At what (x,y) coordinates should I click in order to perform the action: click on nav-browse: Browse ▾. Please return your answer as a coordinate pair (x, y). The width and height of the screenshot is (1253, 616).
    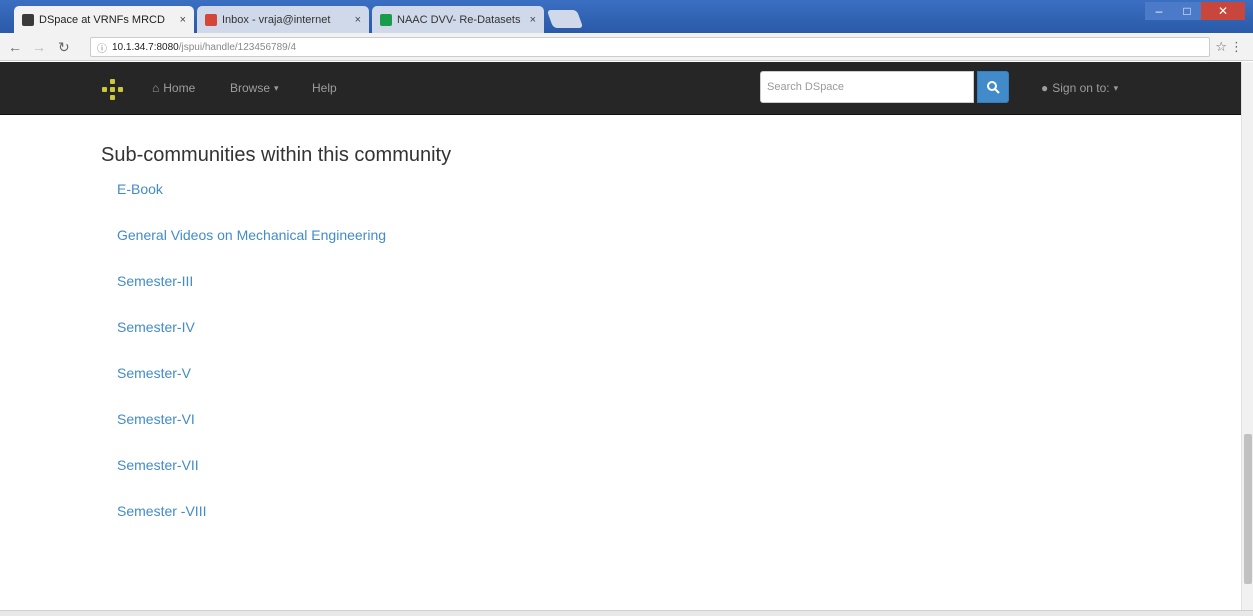
    Looking at the image, I should click on (254, 88).